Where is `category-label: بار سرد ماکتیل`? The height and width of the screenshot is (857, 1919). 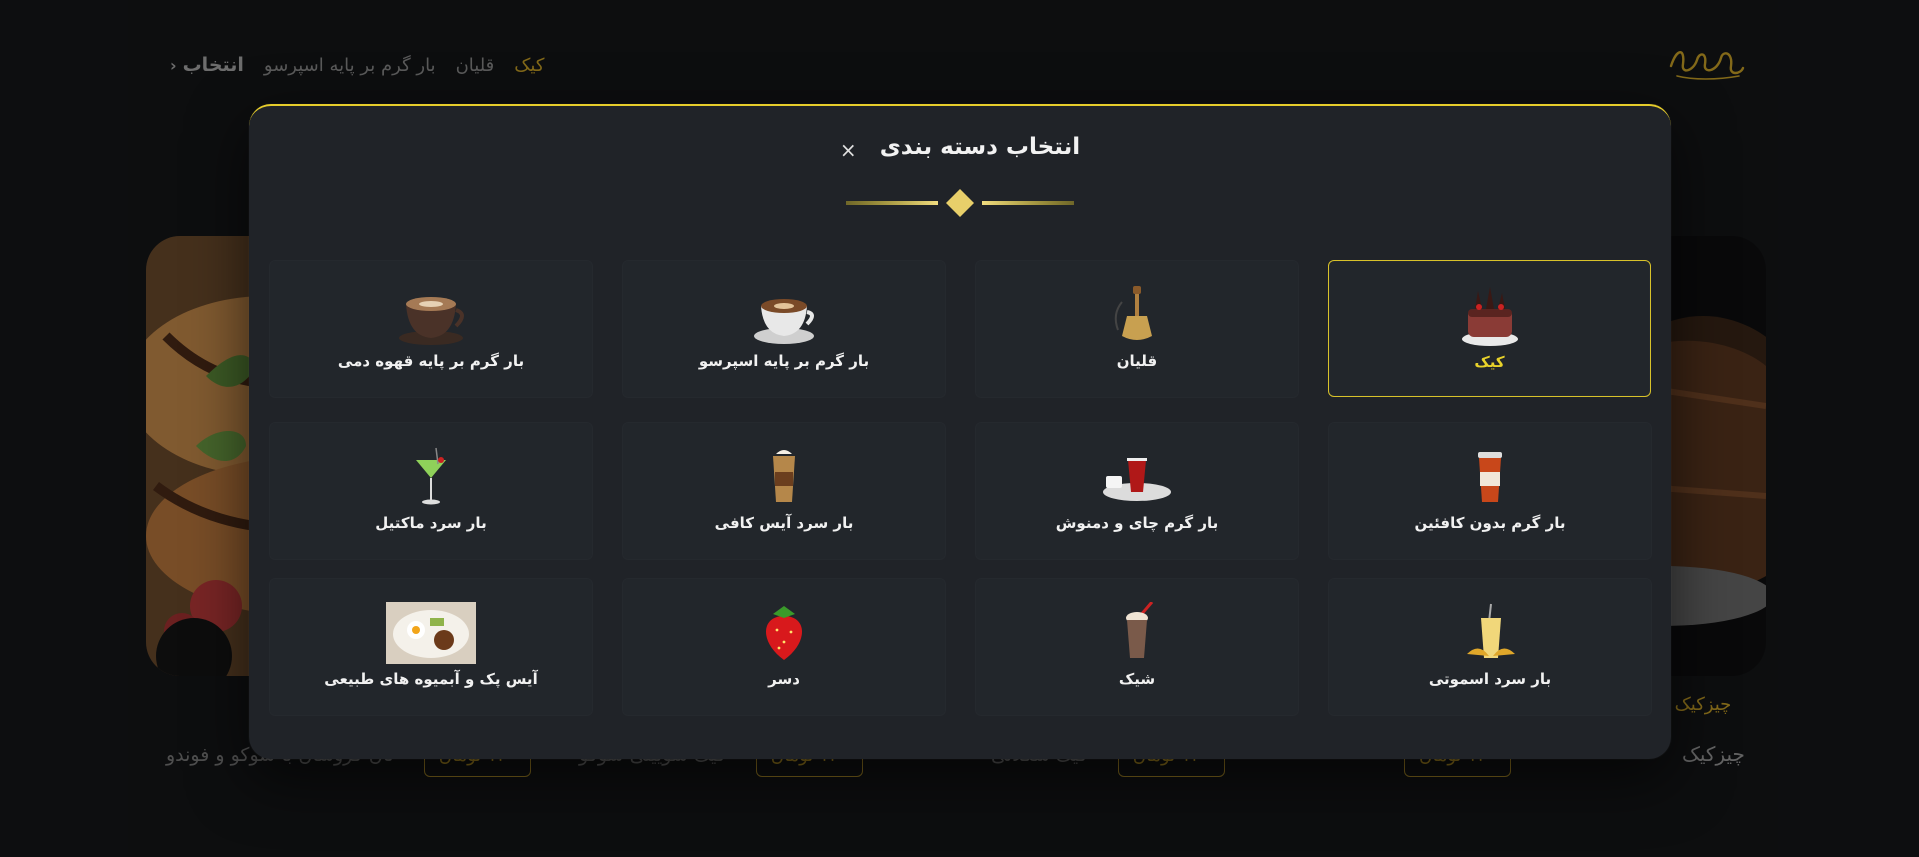 category-label: بار سرد ماکتیل is located at coordinates (431, 523).